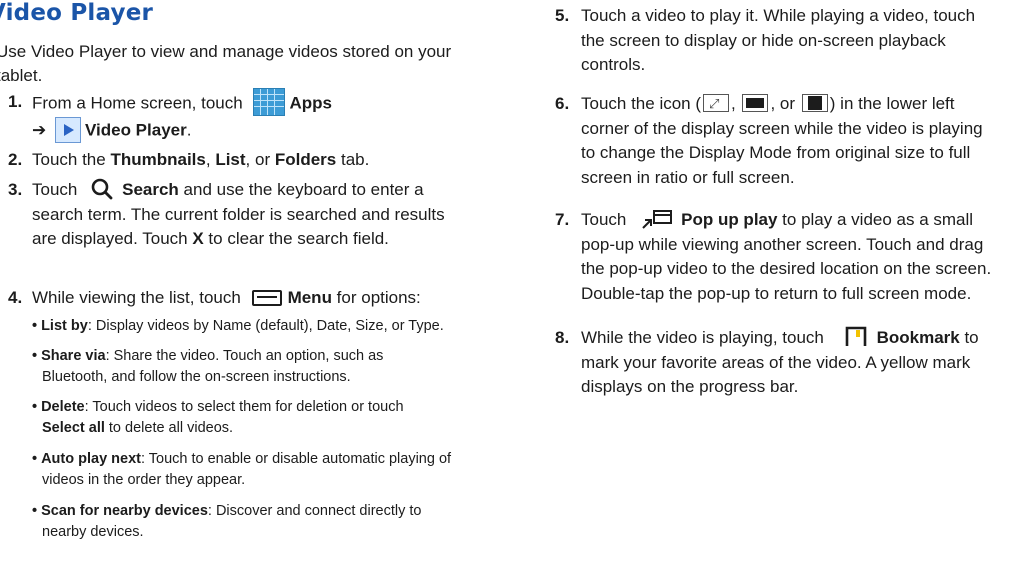  Describe the element at coordinates (39, 130) in the screenshot. I see `arrow-icon: ➔` at that location.